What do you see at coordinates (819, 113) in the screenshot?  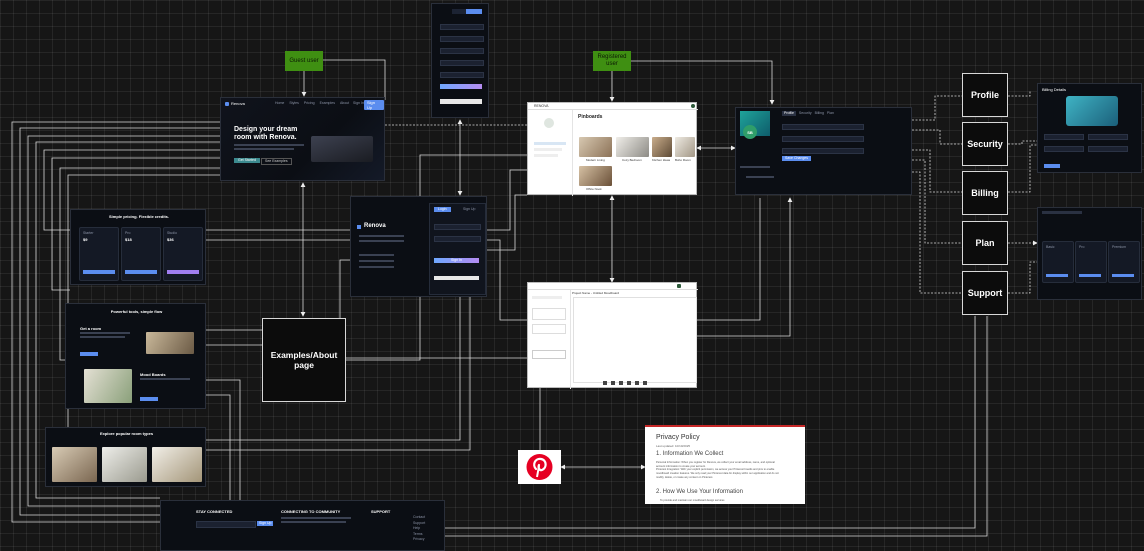 I see `tab-billing: Billing` at bounding box center [819, 113].